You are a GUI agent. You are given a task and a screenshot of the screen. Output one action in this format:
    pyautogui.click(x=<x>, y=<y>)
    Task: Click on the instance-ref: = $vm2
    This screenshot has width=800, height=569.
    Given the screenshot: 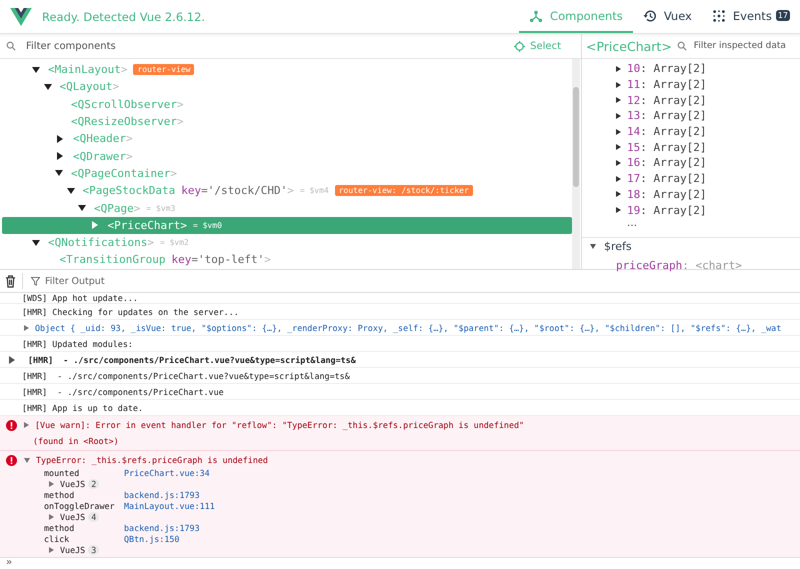 What is the action you would take?
    pyautogui.click(x=174, y=243)
    